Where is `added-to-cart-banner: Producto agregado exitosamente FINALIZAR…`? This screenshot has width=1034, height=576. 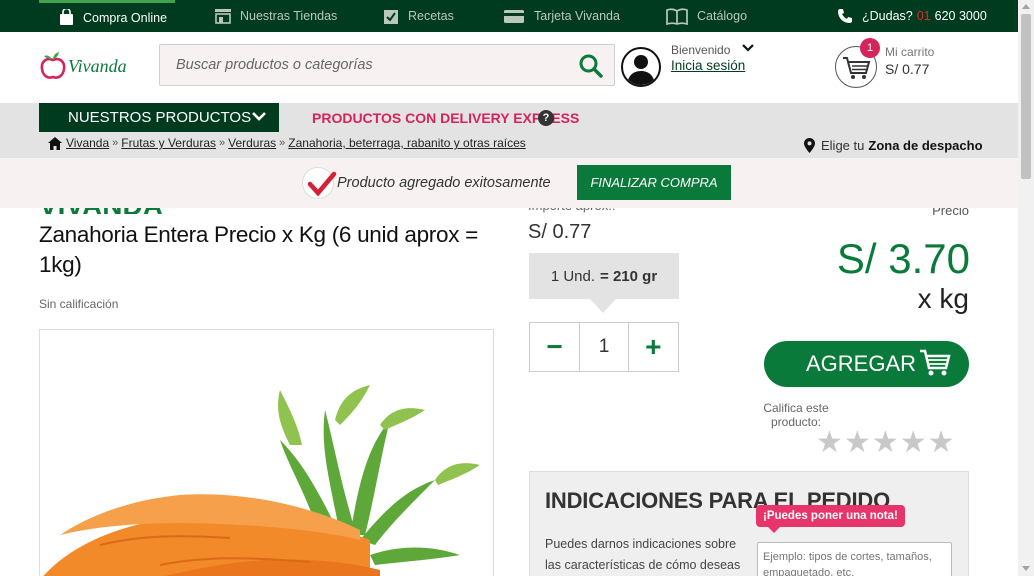 added-to-cart-banner: Producto agregado exitosamente FINALIZAR… is located at coordinates (509, 183).